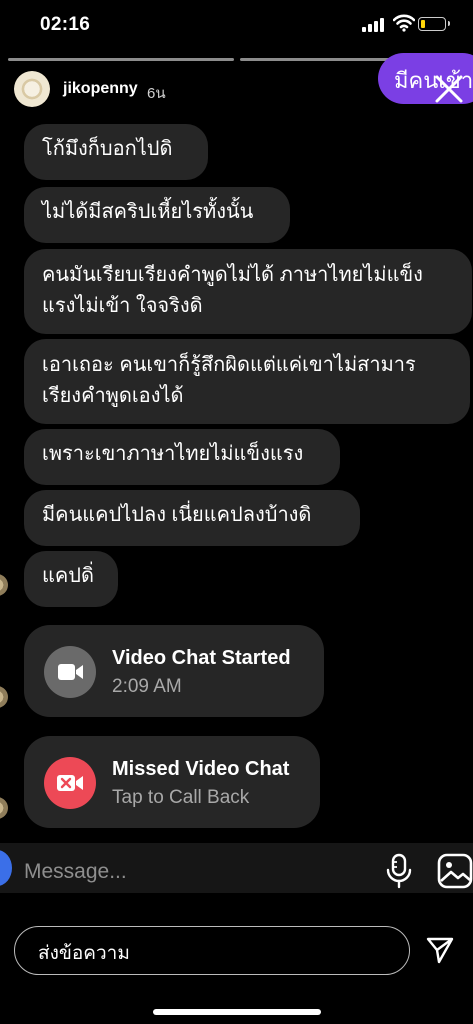  I want to click on message-bubble: มีคนแคปไปลง เนี่ยแคปลงบ้างดิ, so click(192, 518).